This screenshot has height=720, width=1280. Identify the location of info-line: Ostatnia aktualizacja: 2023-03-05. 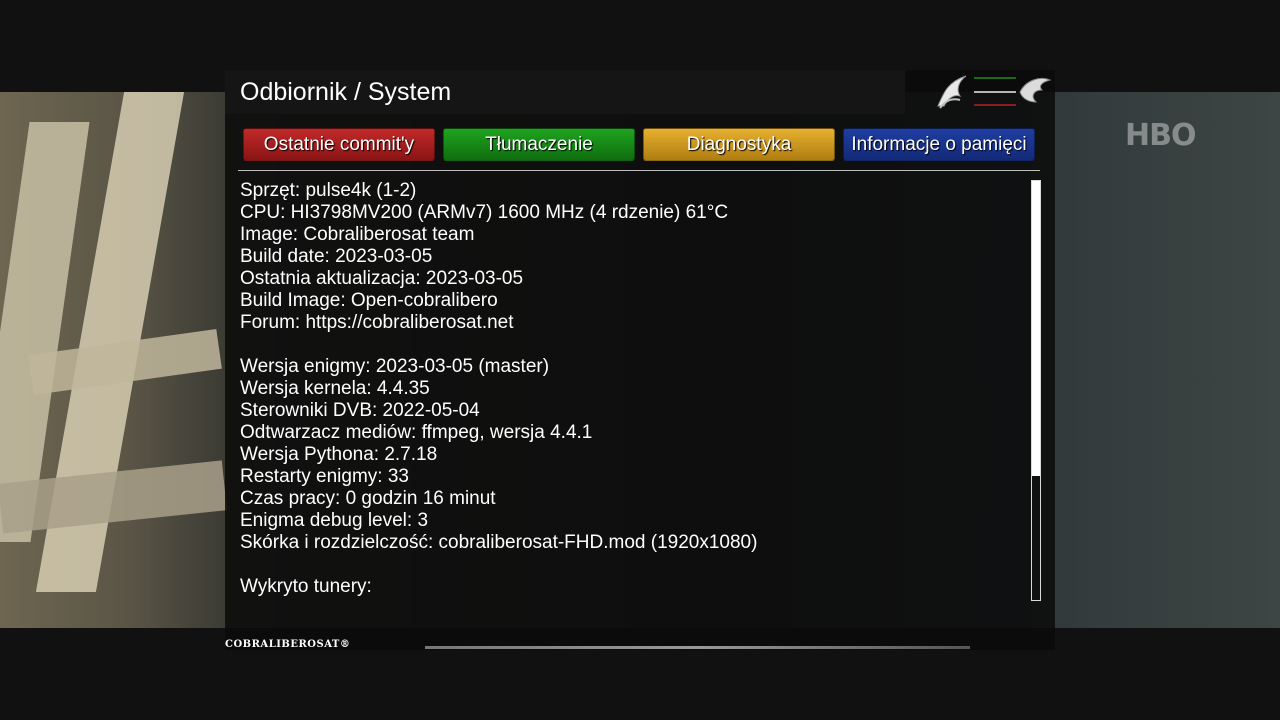
(382, 278).